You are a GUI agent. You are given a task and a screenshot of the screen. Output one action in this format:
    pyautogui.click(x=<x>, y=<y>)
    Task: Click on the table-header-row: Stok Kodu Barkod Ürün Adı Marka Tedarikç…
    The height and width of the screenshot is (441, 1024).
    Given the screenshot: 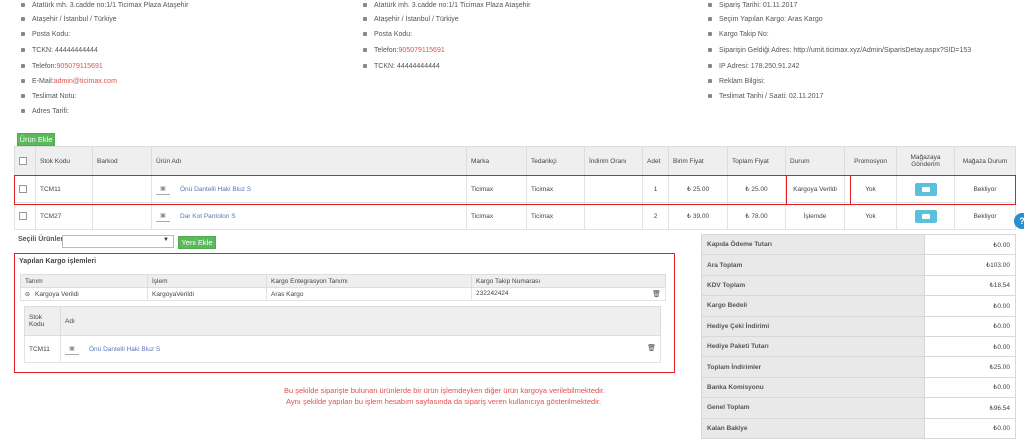 What is the action you would take?
    pyautogui.click(x=515, y=161)
    